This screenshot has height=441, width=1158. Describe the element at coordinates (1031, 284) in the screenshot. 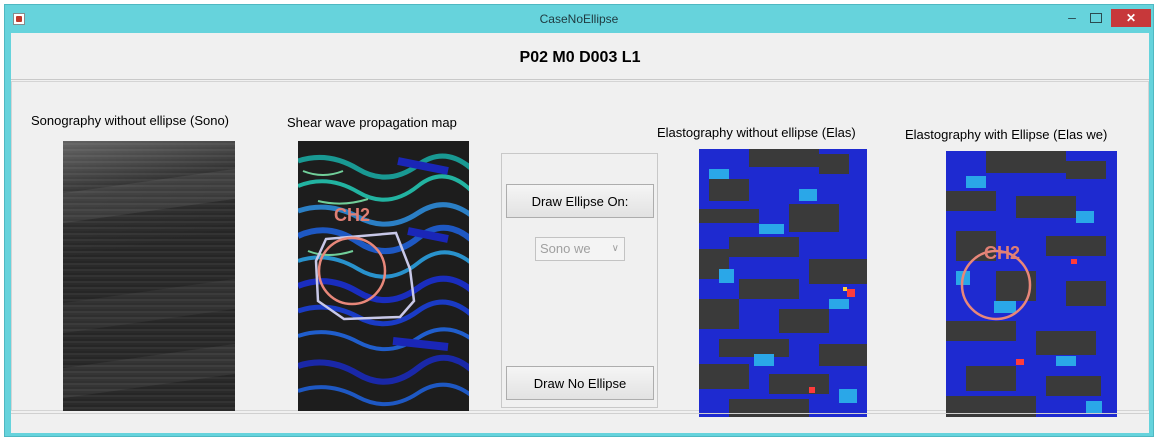

I see `elastography-ellipse-image: CH2` at that location.